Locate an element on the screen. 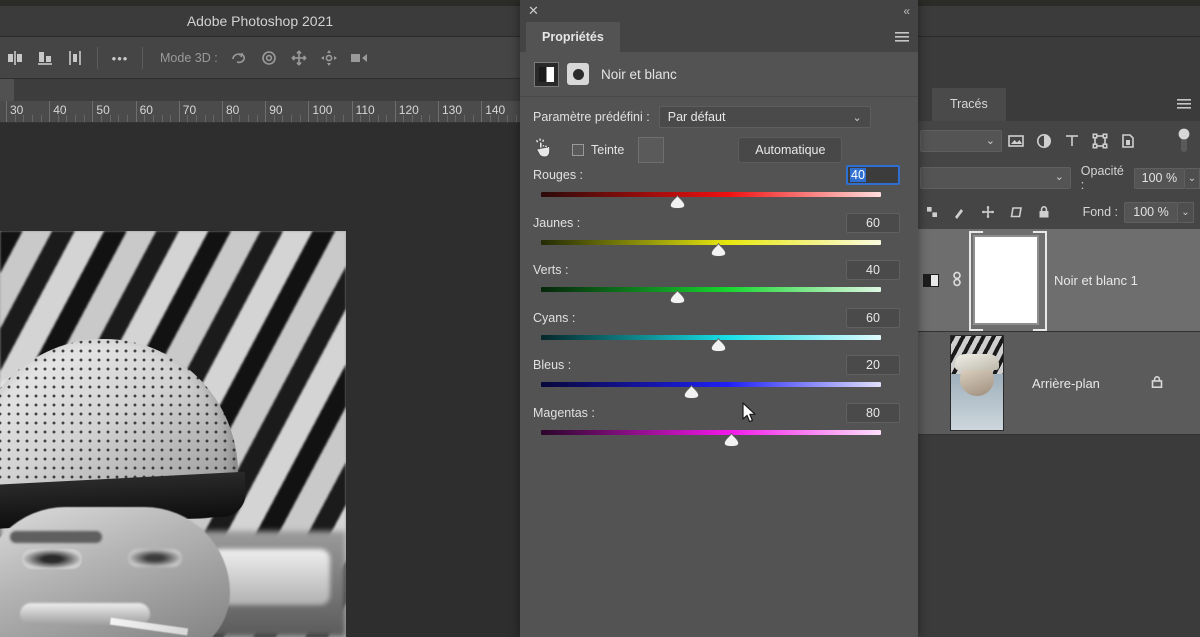 This screenshot has height=637, width=1200. layer-mask-thumbnail is located at coordinates (1006, 280).